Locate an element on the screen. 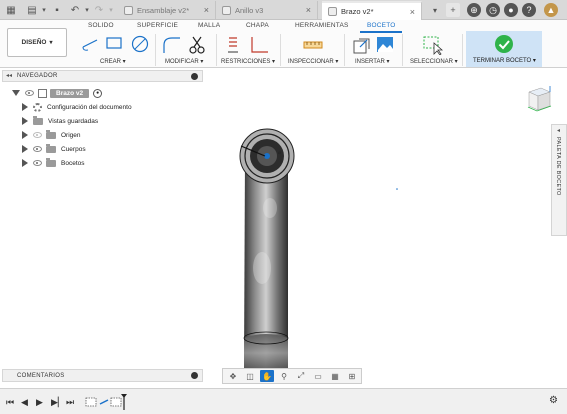  line-tool-icon is located at coordinates (90, 44).